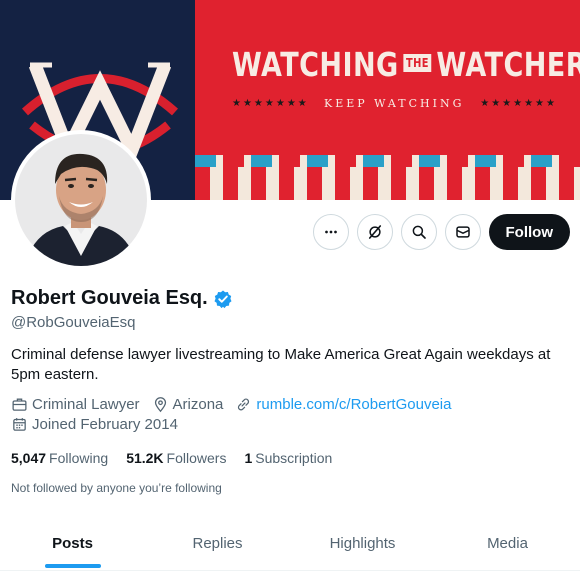 The height and width of the screenshot is (580, 580). What do you see at coordinates (217, 543) in the screenshot?
I see `tab-replies: Replies` at bounding box center [217, 543].